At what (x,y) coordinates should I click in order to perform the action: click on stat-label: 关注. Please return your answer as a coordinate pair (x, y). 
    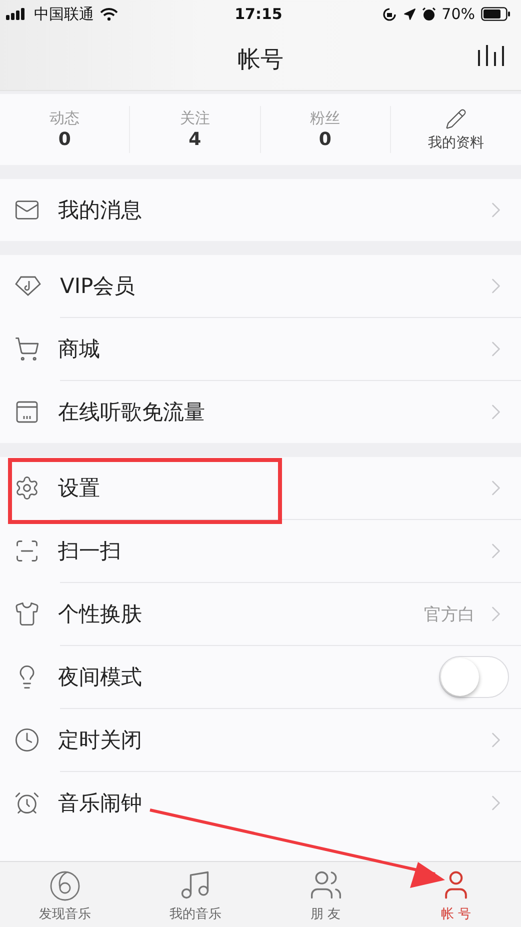
    Looking at the image, I should click on (195, 118).